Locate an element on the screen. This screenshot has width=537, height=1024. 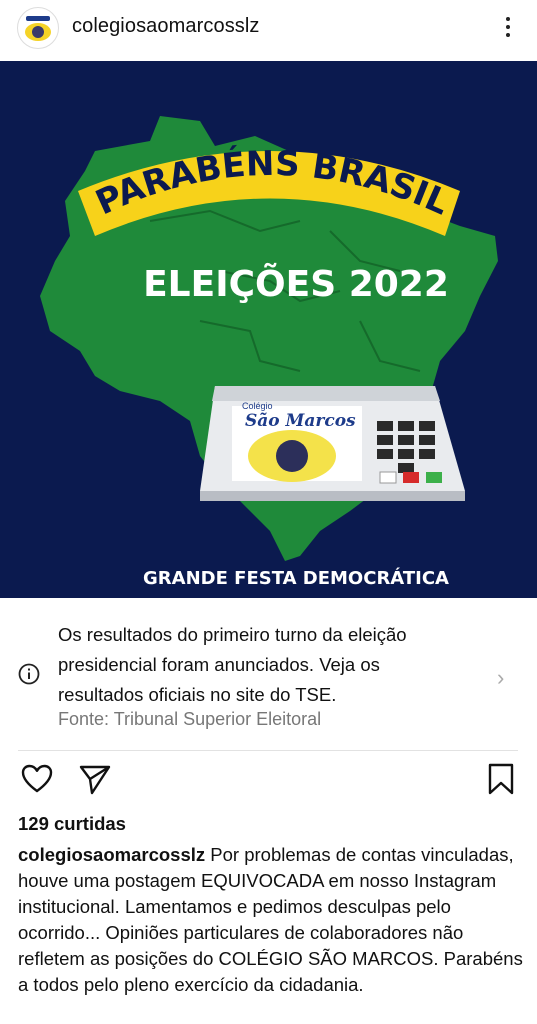
send-icon is located at coordinates (95, 779).